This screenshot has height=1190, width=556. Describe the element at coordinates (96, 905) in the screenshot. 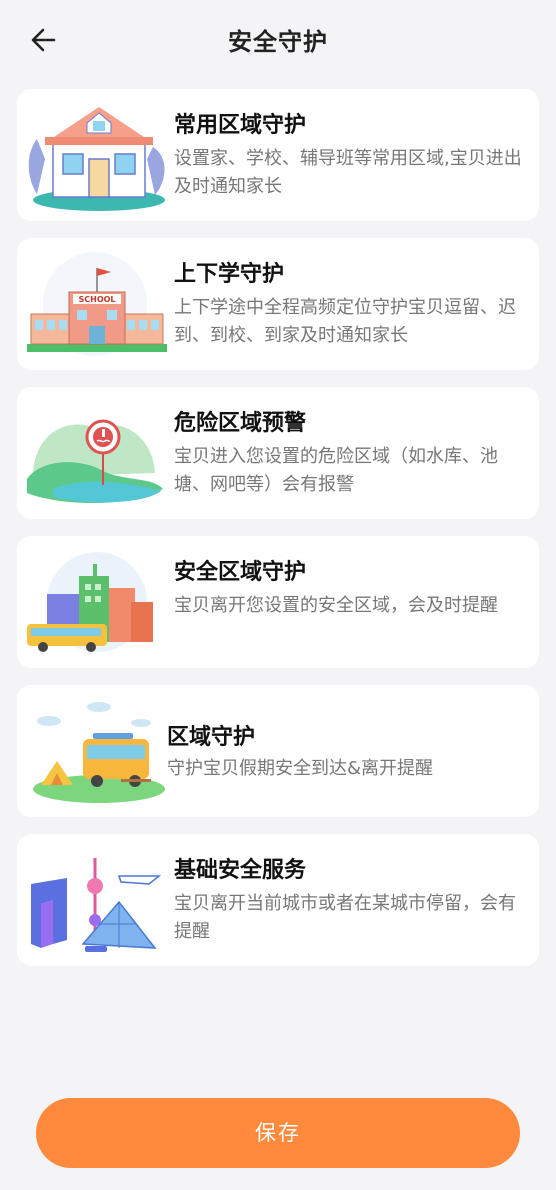

I see `city-landmarks-illustration-icon` at that location.